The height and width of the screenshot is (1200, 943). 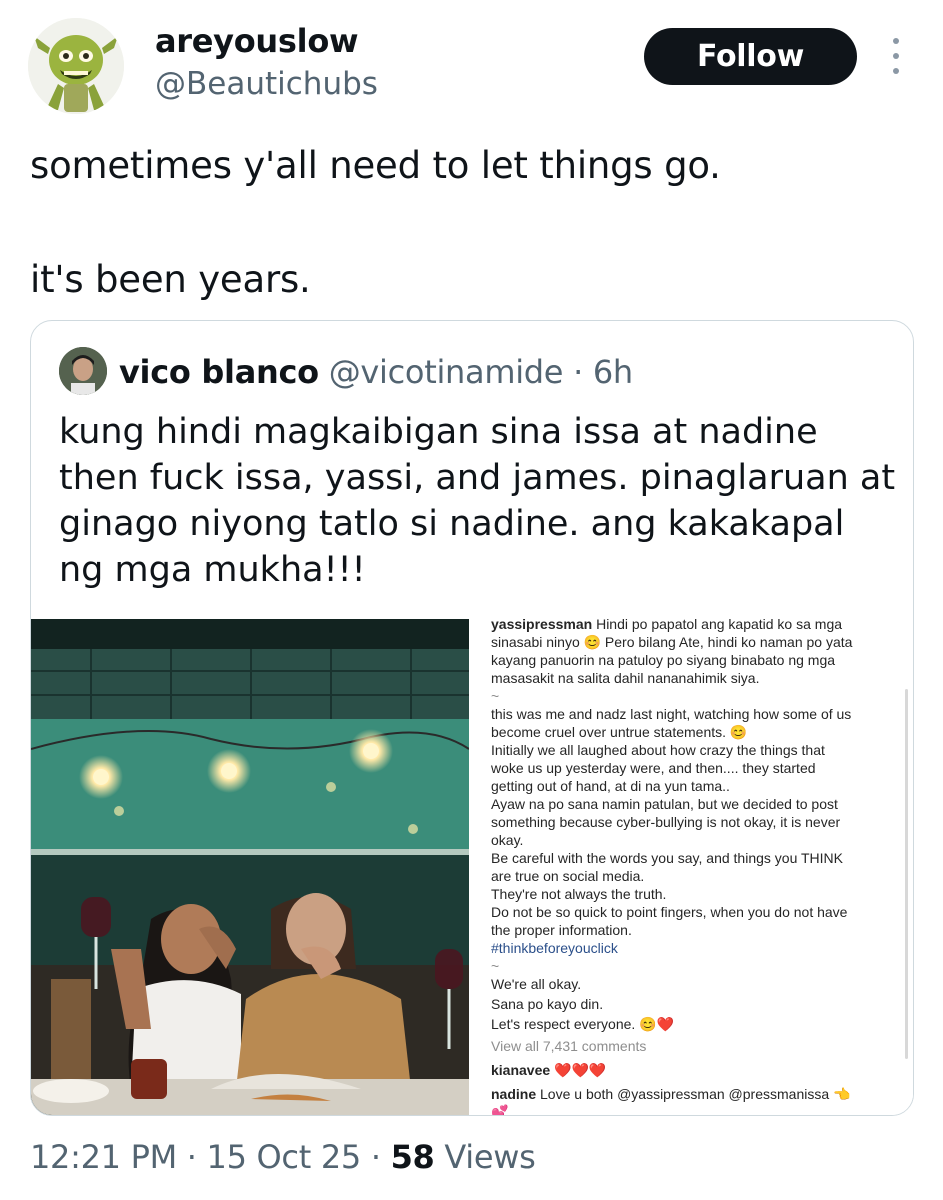 What do you see at coordinates (619, 732) in the screenshot?
I see `body-line: become cruel over untrue statements. 😊` at bounding box center [619, 732].